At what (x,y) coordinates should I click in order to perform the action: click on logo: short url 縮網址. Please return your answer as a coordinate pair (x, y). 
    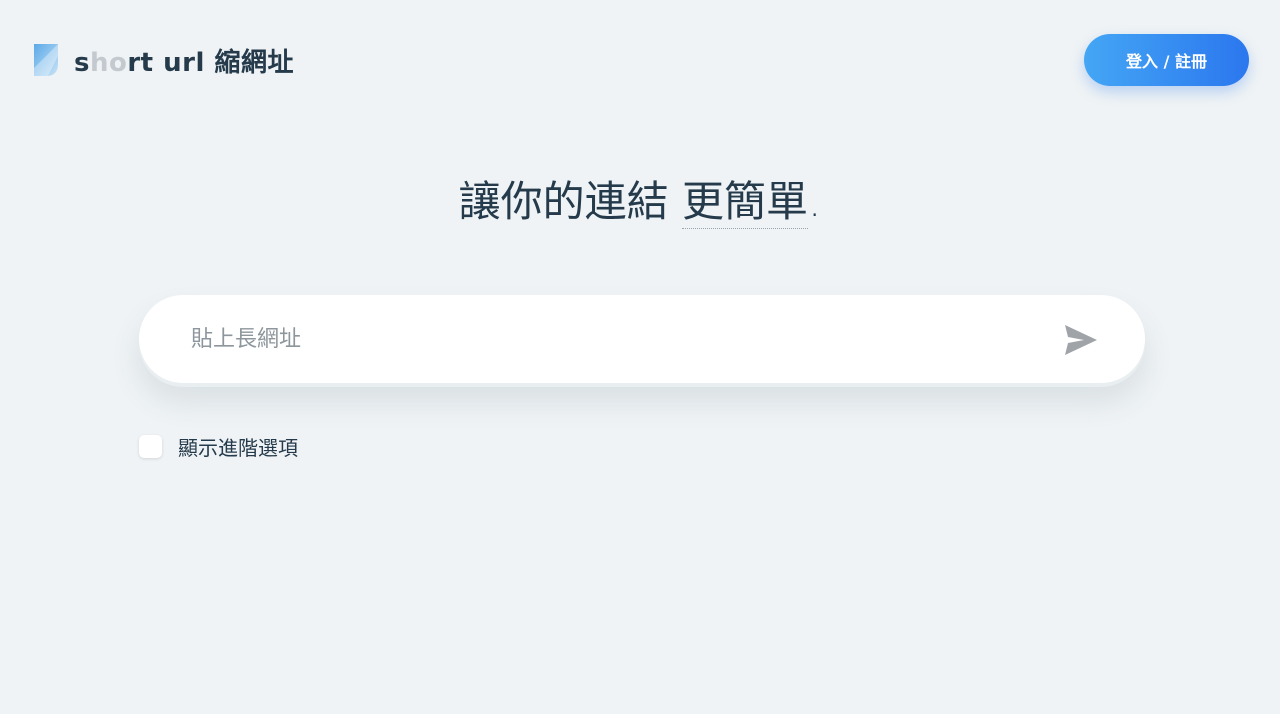
    Looking at the image, I should click on (164, 60).